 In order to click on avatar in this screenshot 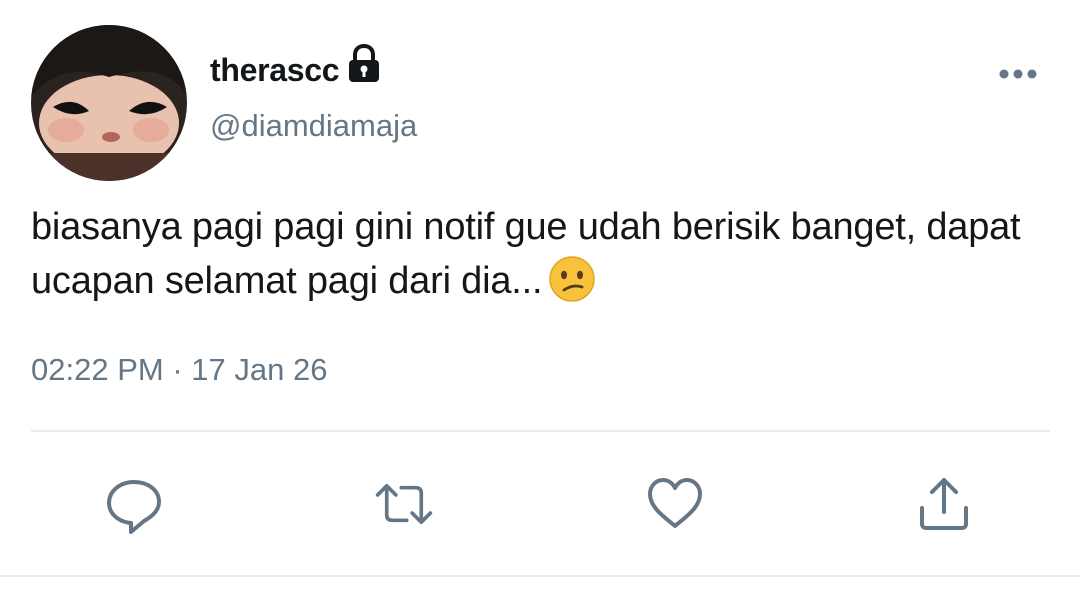, I will do `click(109, 103)`.